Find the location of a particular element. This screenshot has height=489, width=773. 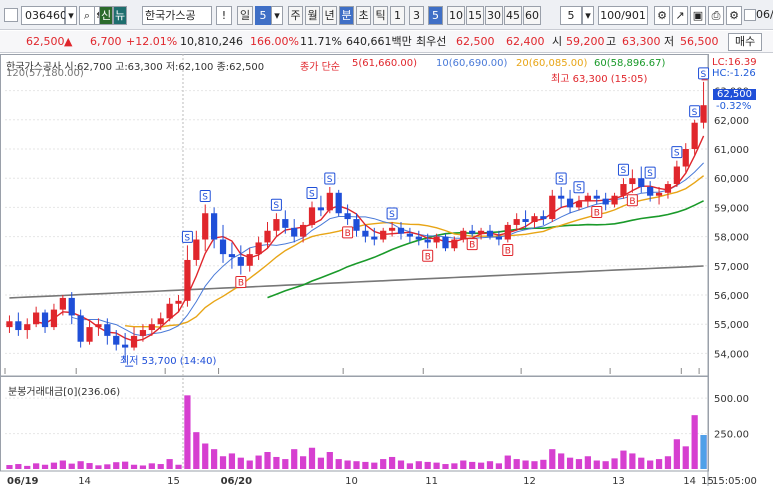

ma120-line is located at coordinates (356, 282).